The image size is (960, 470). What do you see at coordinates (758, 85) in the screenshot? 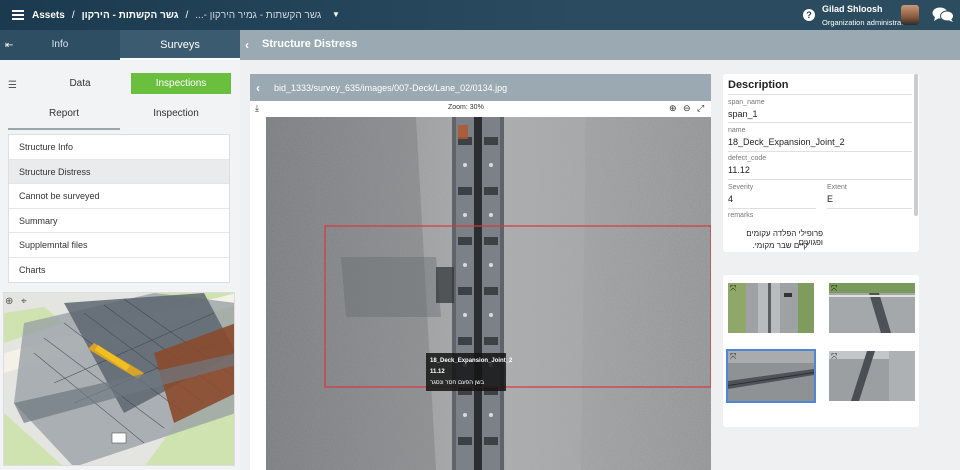
I see `description-heading: Description` at bounding box center [758, 85].